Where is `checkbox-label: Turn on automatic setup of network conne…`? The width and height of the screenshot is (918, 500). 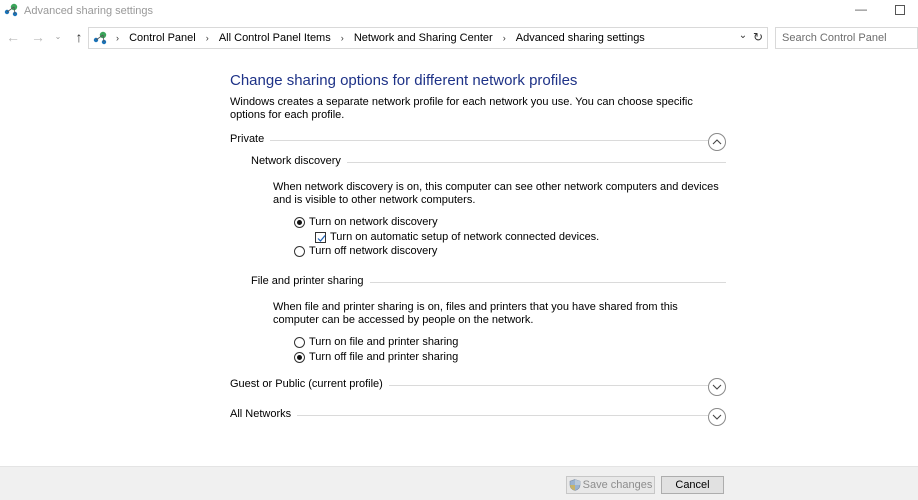
checkbox-label: Turn on automatic setup of network conne… is located at coordinates (464, 237).